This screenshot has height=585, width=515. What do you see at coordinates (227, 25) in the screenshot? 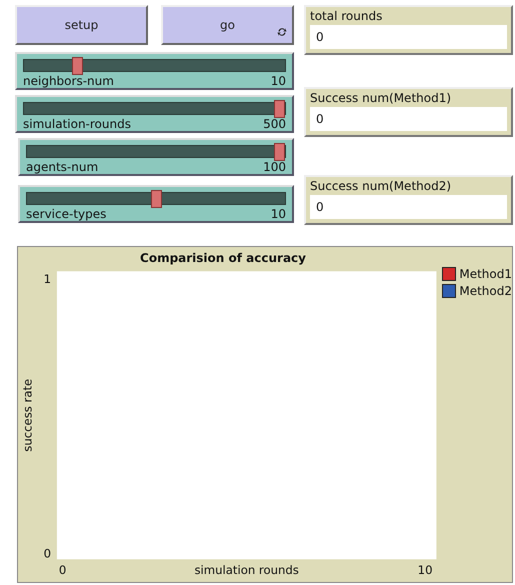
I see `forever-button: go` at bounding box center [227, 25].